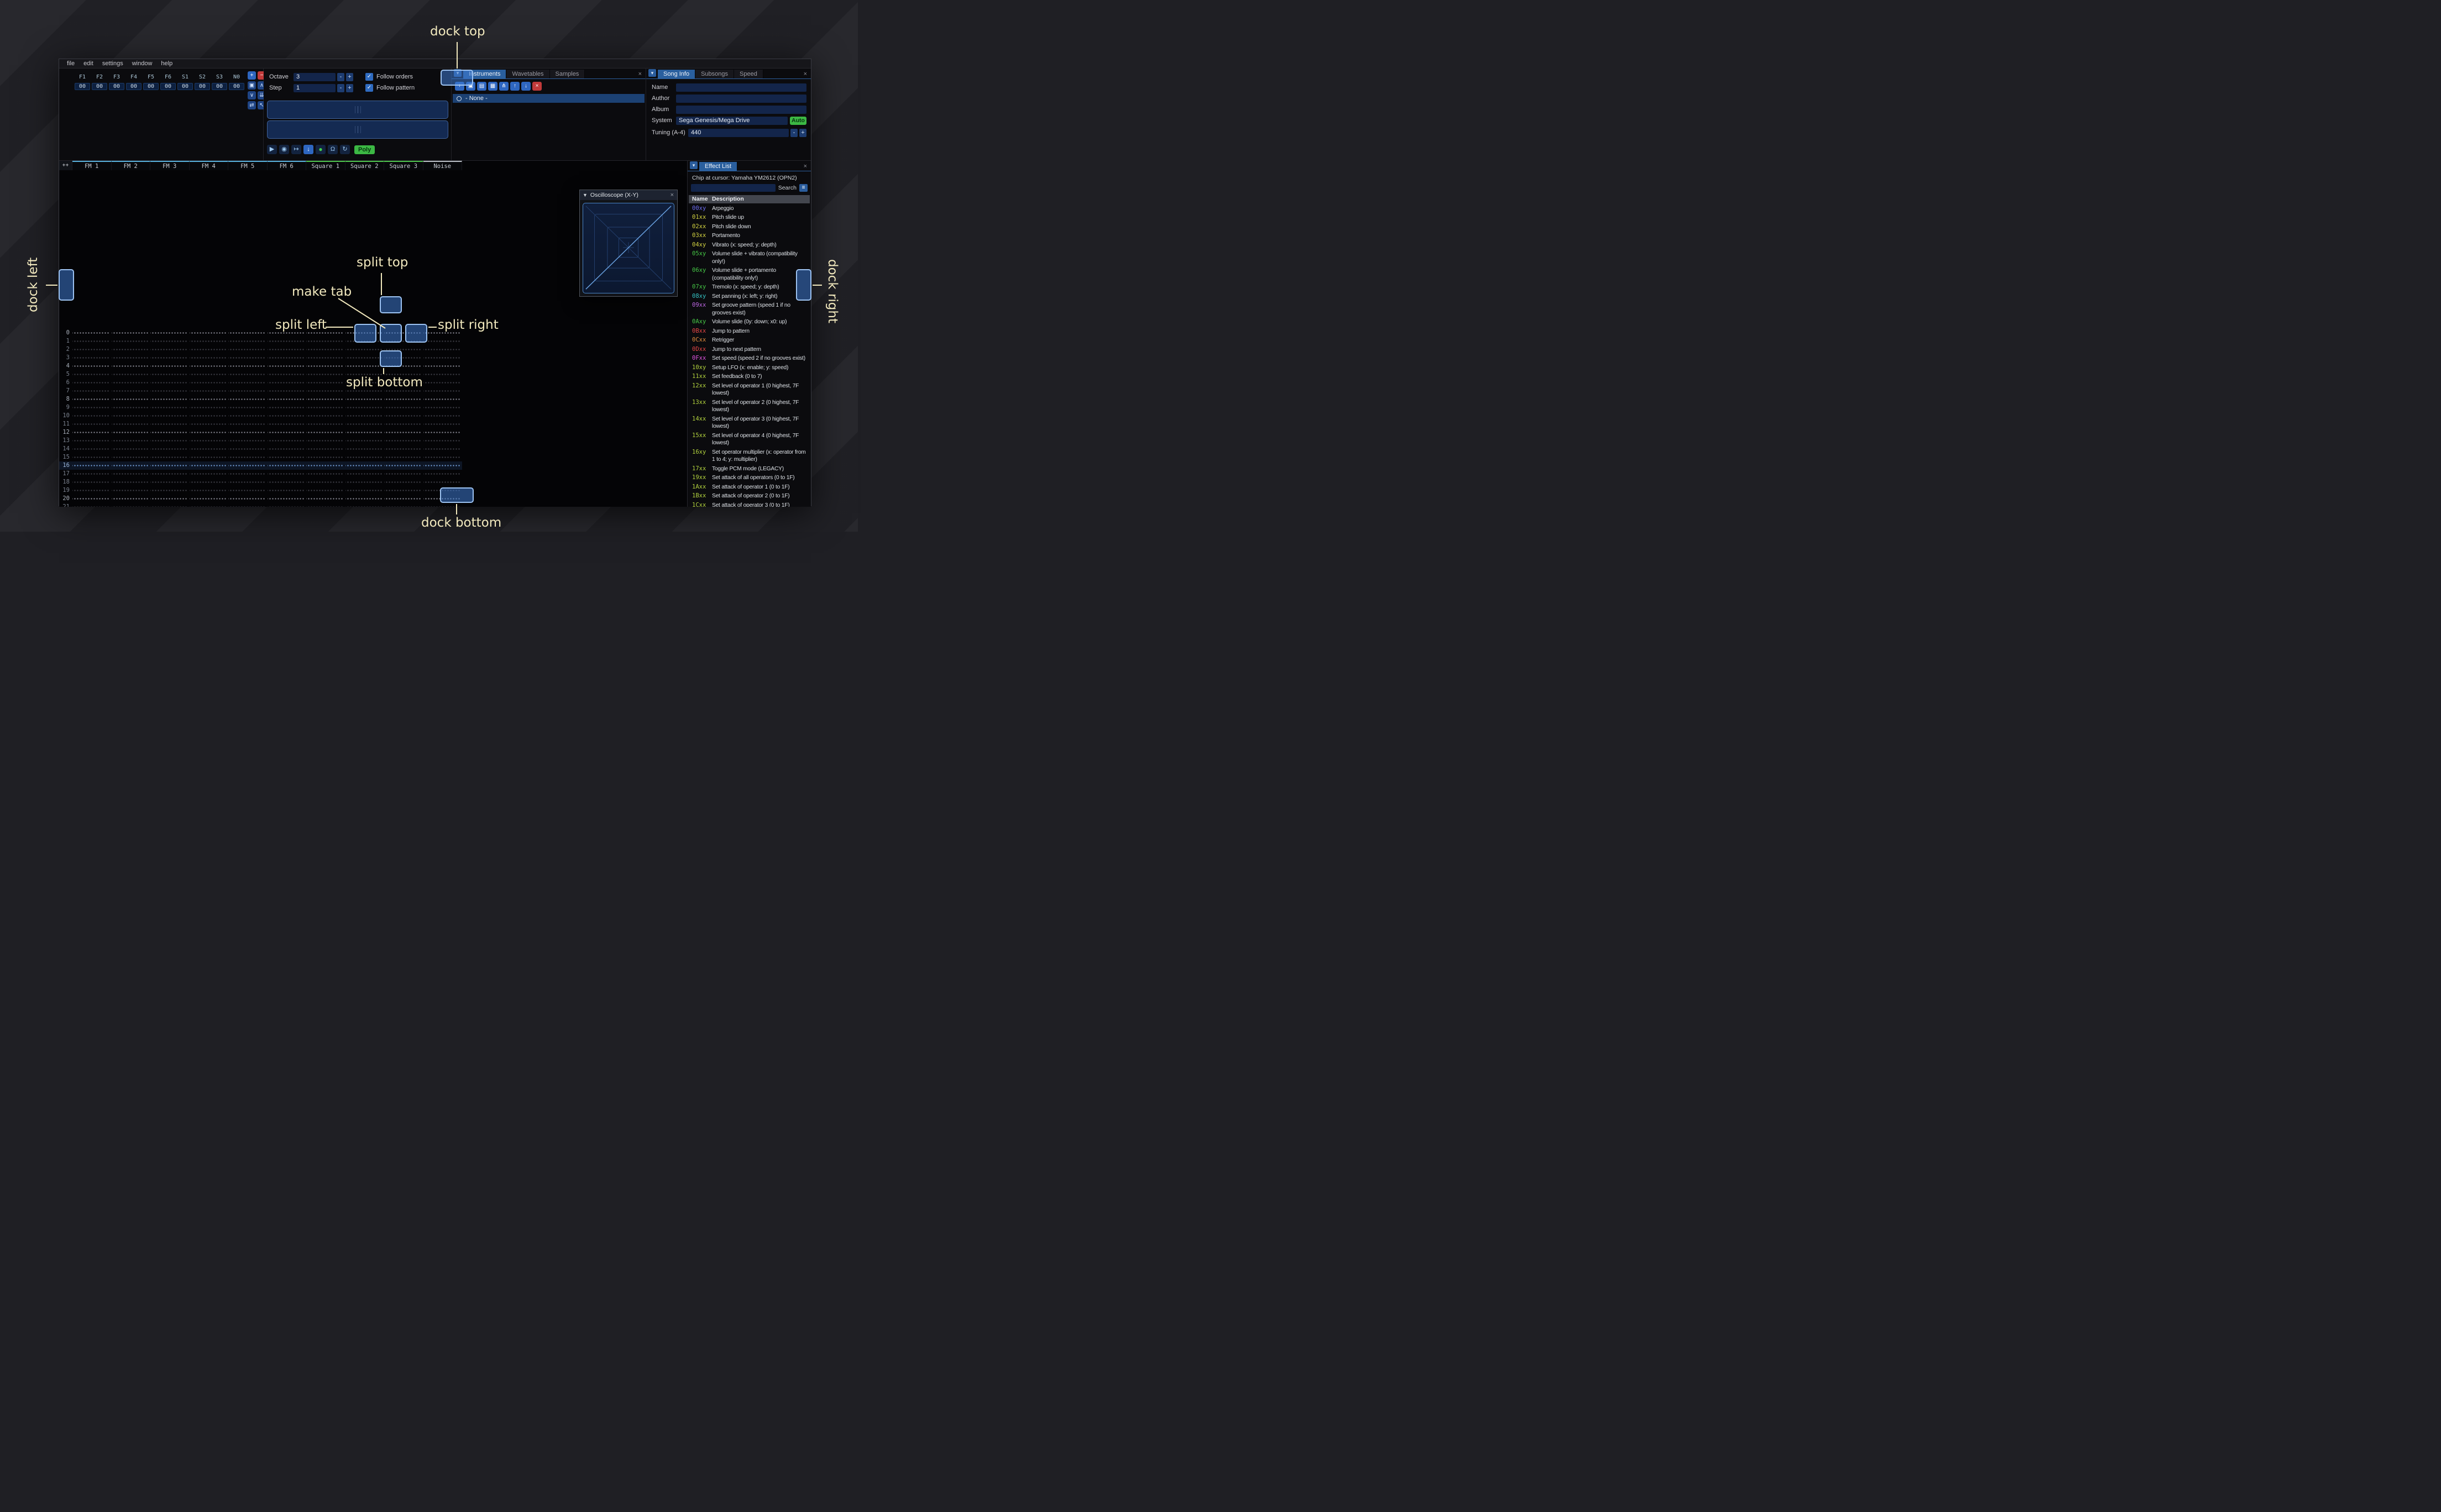 Image resolution: width=2441 pixels, height=1512 pixels. I want to click on step-increment-button: +, so click(349, 88).